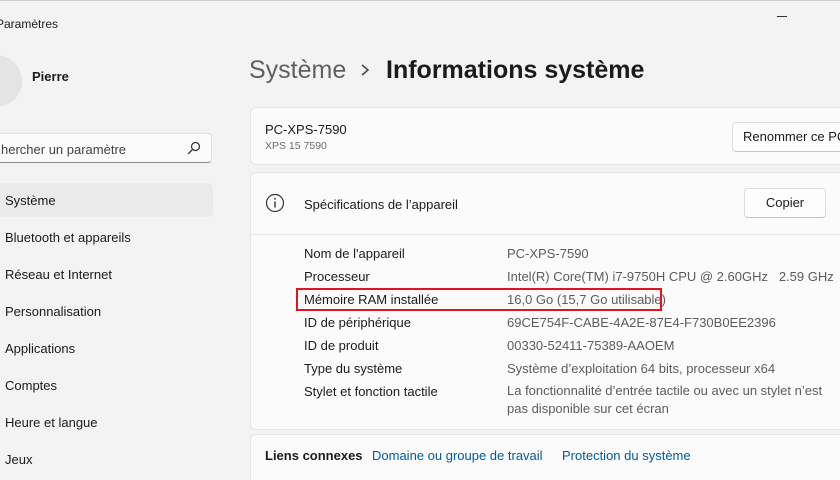  Describe the element at coordinates (337, 276) in the screenshot. I see `spec-label: Processeur` at that location.